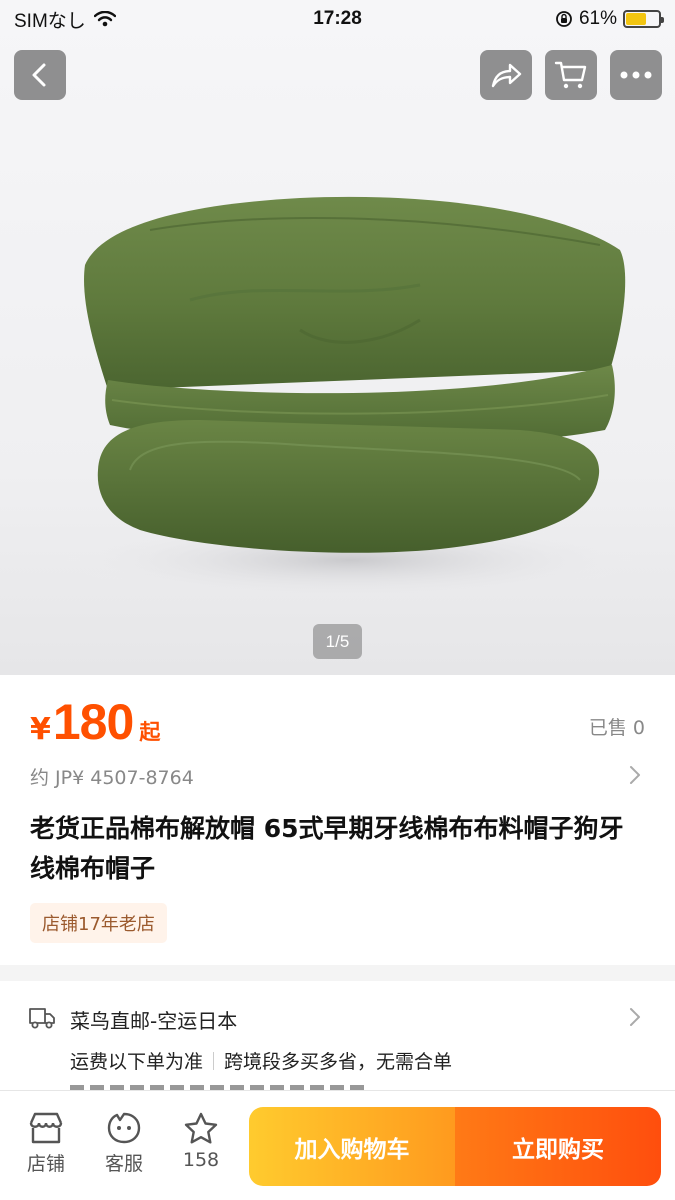 Image resolution: width=675 pixels, height=1200 pixels. I want to click on shipping-fee-row: 运费以下单为准 跨境段多买多省，无需合单, so click(261, 1060).